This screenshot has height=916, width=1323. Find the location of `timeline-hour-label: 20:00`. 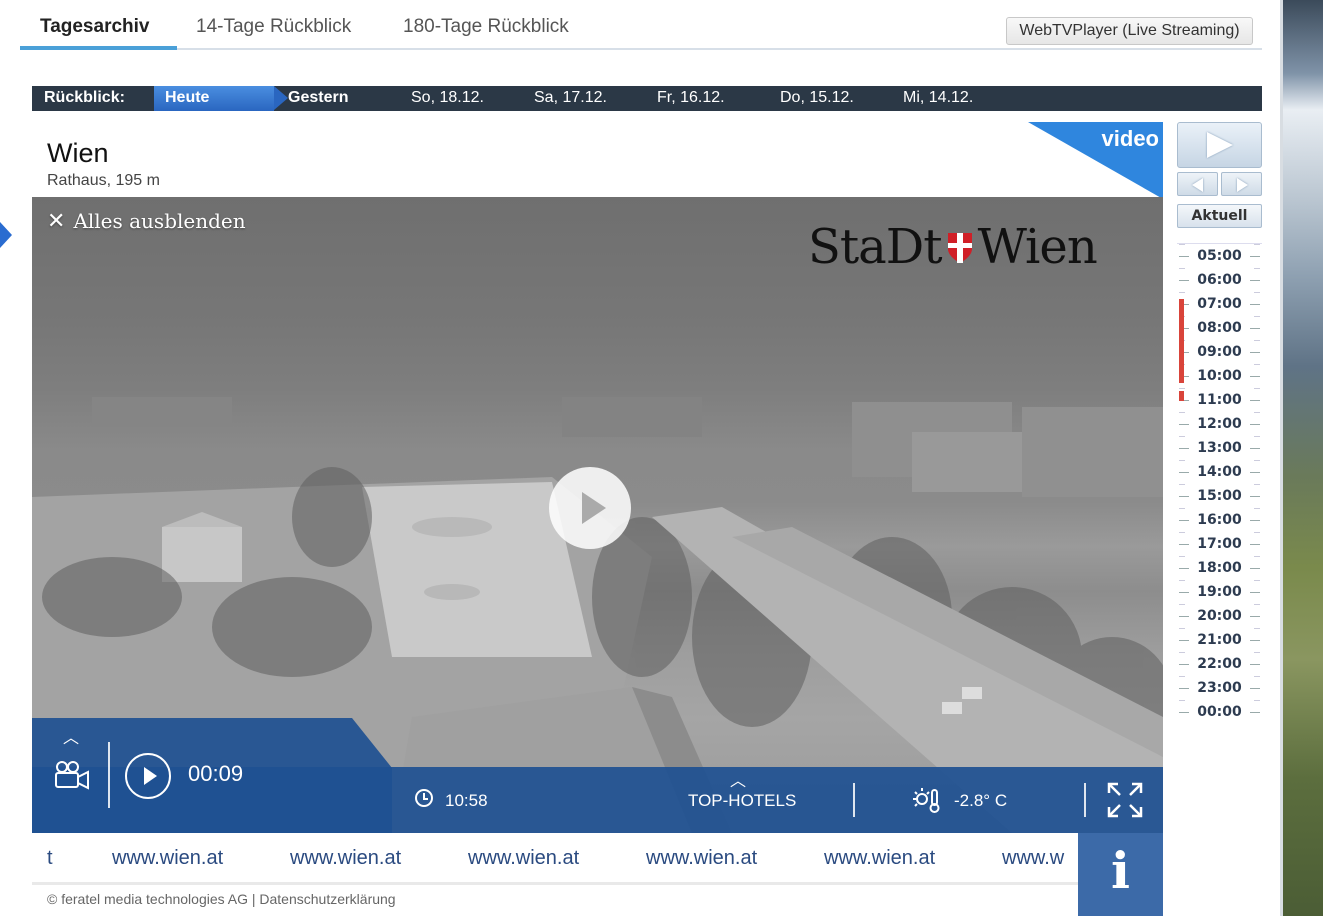

timeline-hour-label: 20:00 is located at coordinates (1219, 616).